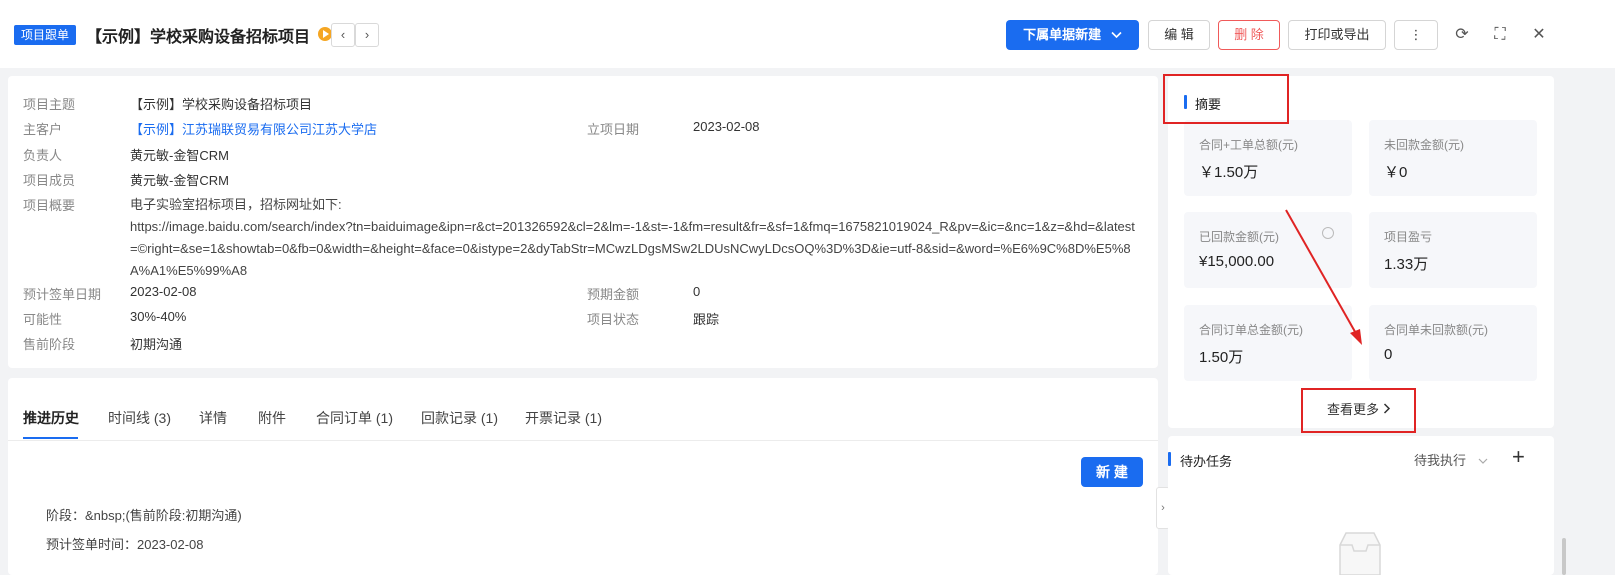 The height and width of the screenshot is (575, 1615). Describe the element at coordinates (1416, 35) in the screenshot. I see `more-actions-button: ⋮` at that location.